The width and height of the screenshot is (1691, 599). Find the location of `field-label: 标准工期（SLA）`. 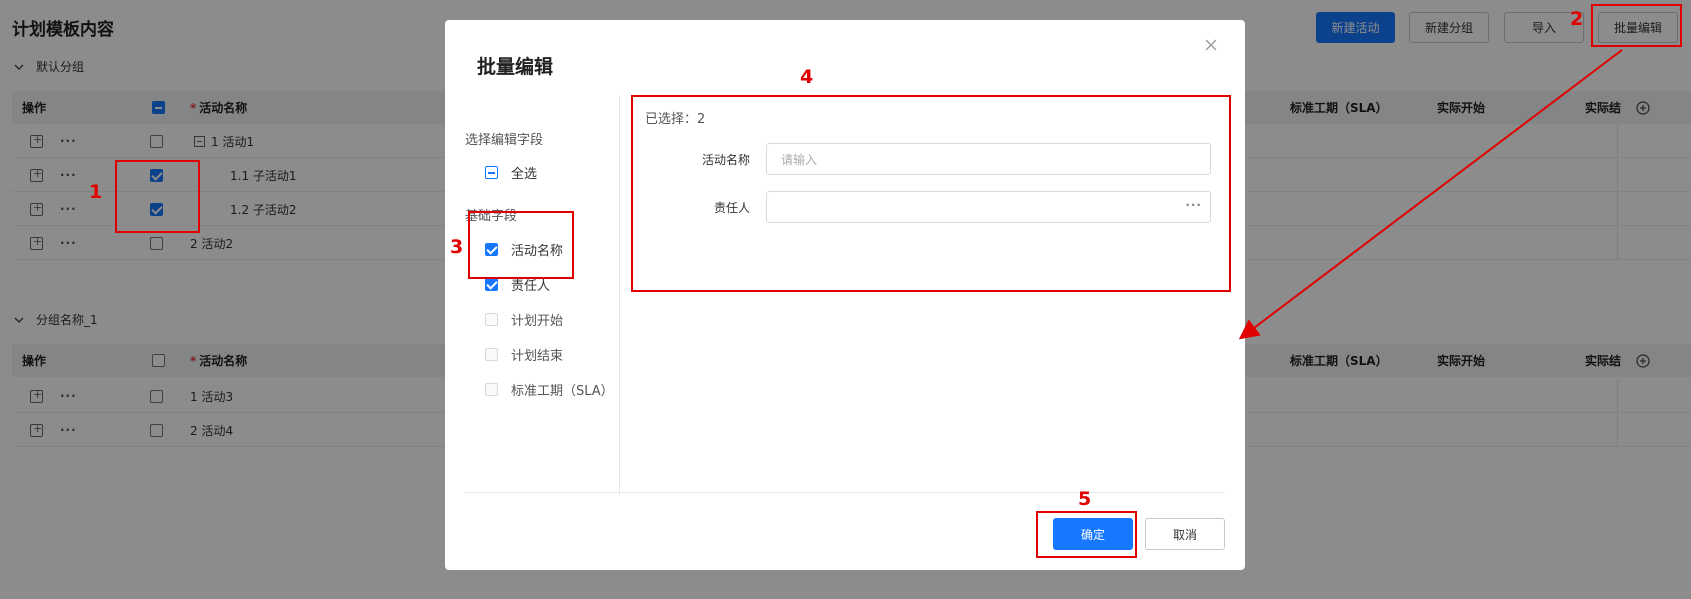

field-label: 标准工期（SLA） is located at coordinates (562, 391).